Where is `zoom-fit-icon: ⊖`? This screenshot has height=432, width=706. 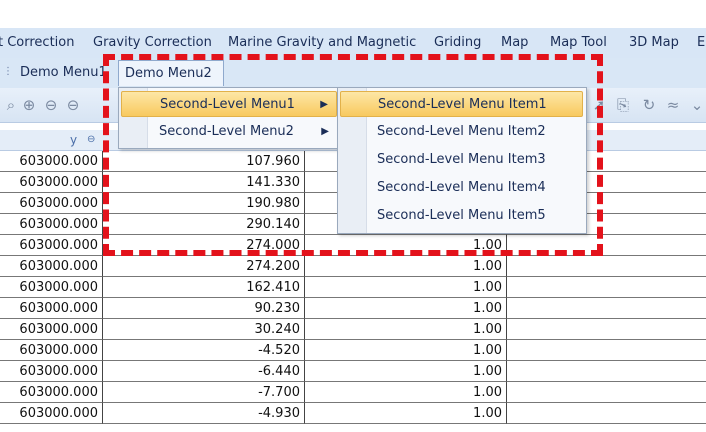 zoom-fit-icon: ⊖ is located at coordinates (73, 105).